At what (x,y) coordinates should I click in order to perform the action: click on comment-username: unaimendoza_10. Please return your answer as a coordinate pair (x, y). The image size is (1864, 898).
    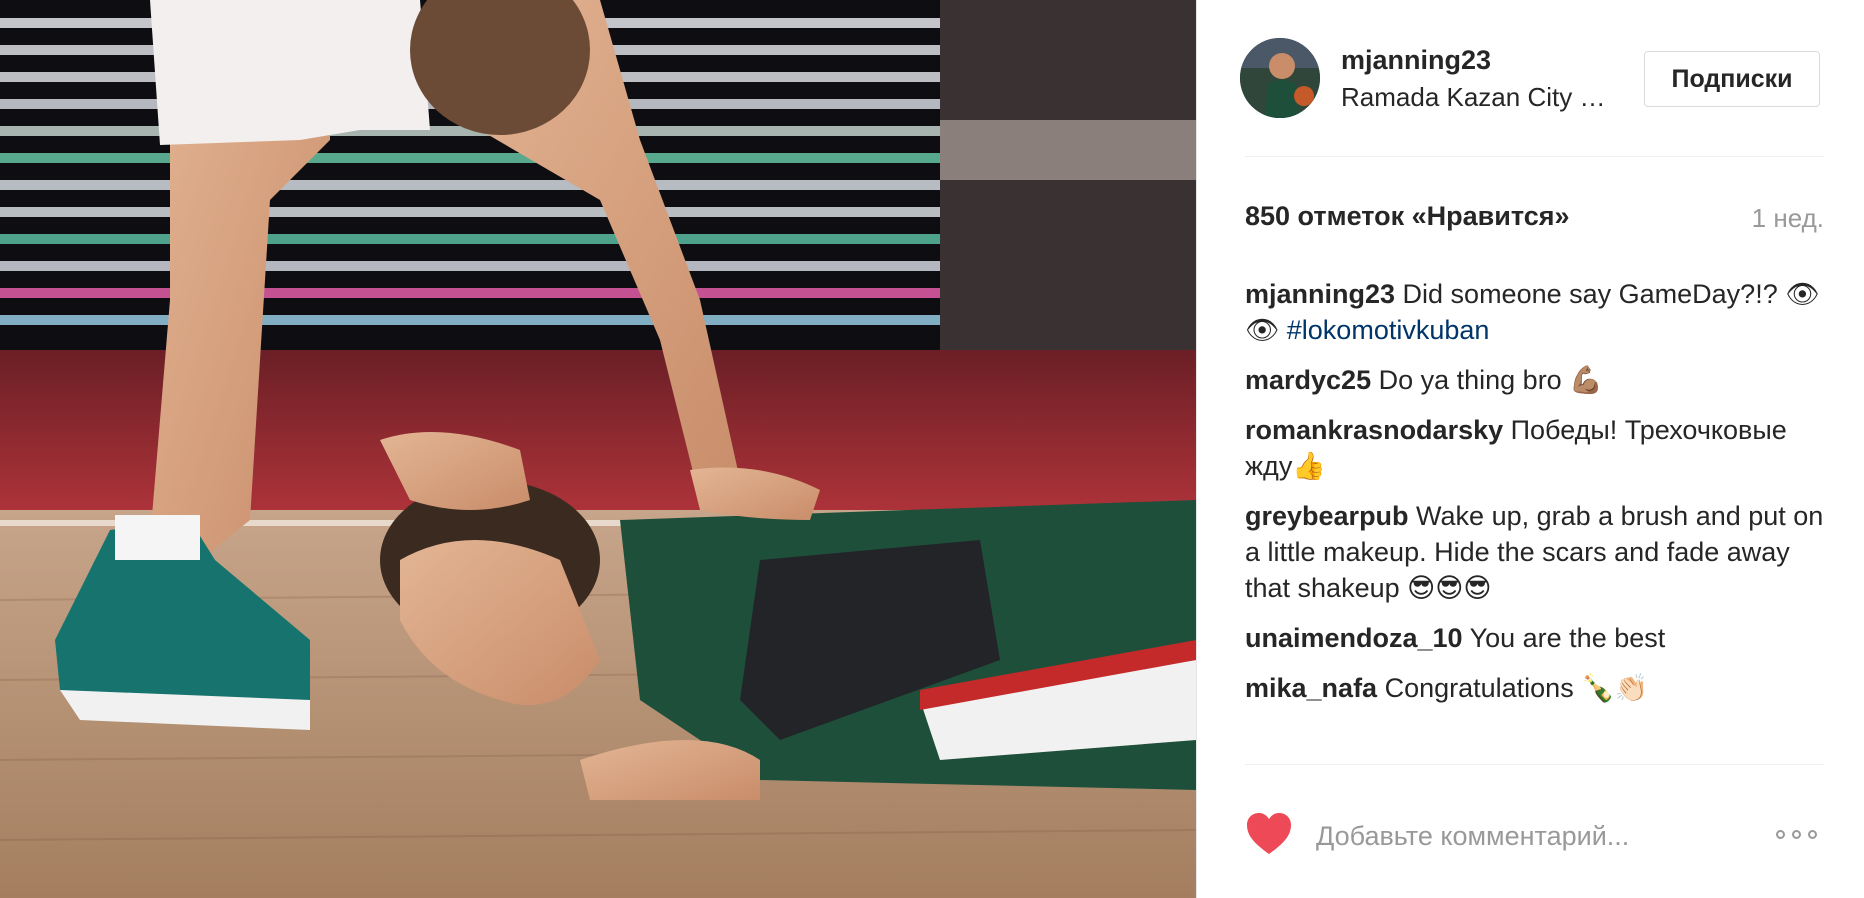
    Looking at the image, I should click on (1354, 638).